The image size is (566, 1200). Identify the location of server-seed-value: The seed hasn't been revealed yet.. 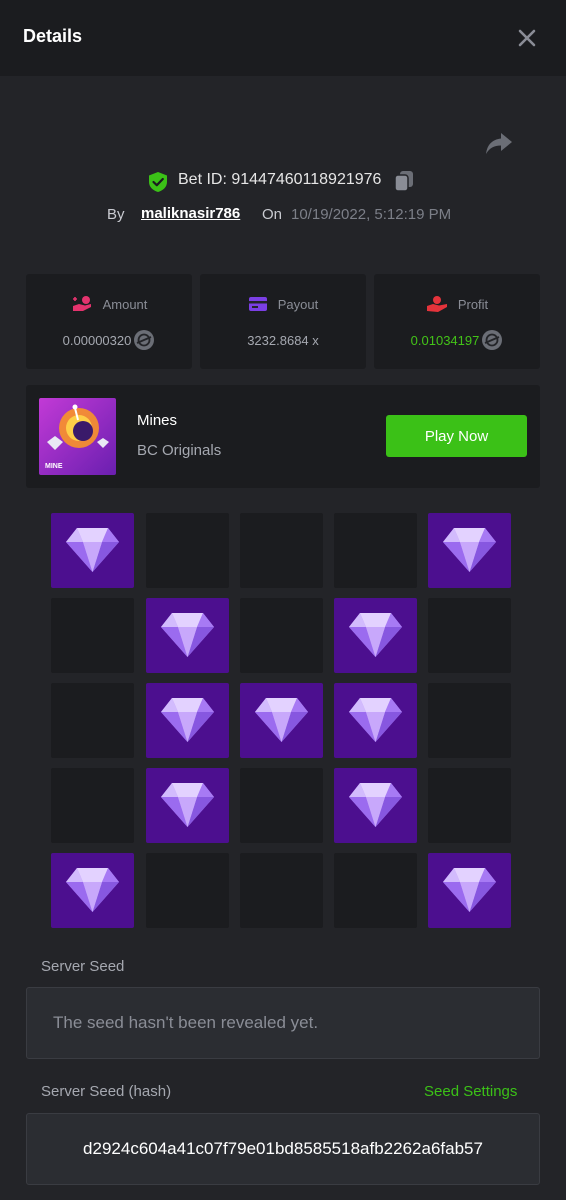
(186, 1022).